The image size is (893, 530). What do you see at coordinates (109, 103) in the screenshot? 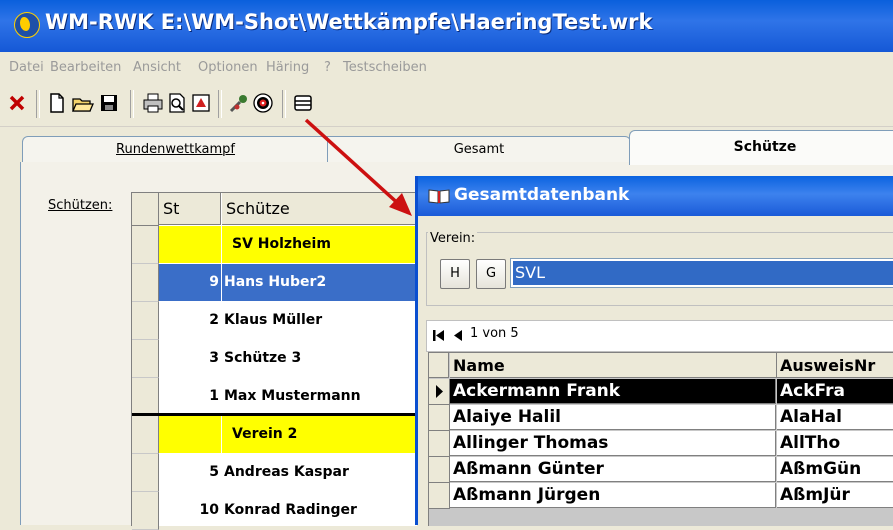
I see `save-icon` at bounding box center [109, 103].